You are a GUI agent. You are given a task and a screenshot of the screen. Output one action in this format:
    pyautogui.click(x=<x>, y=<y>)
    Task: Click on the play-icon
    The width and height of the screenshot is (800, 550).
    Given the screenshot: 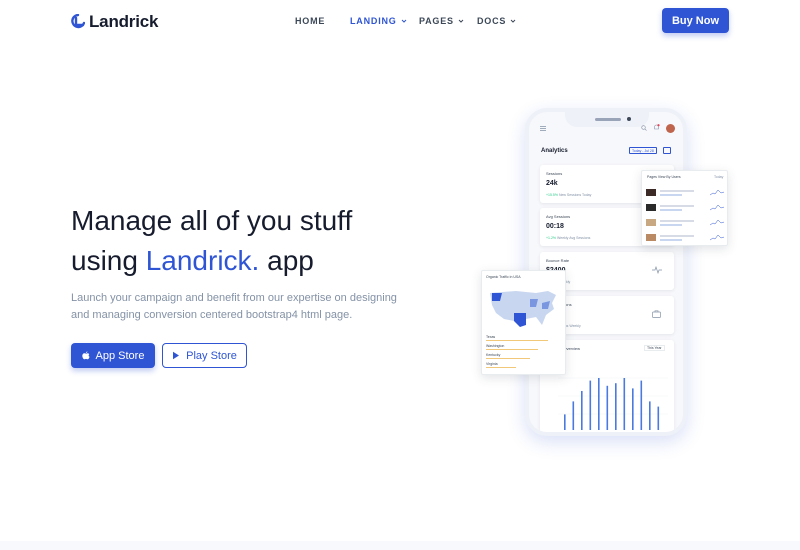 What is the action you would take?
    pyautogui.click(x=176, y=355)
    